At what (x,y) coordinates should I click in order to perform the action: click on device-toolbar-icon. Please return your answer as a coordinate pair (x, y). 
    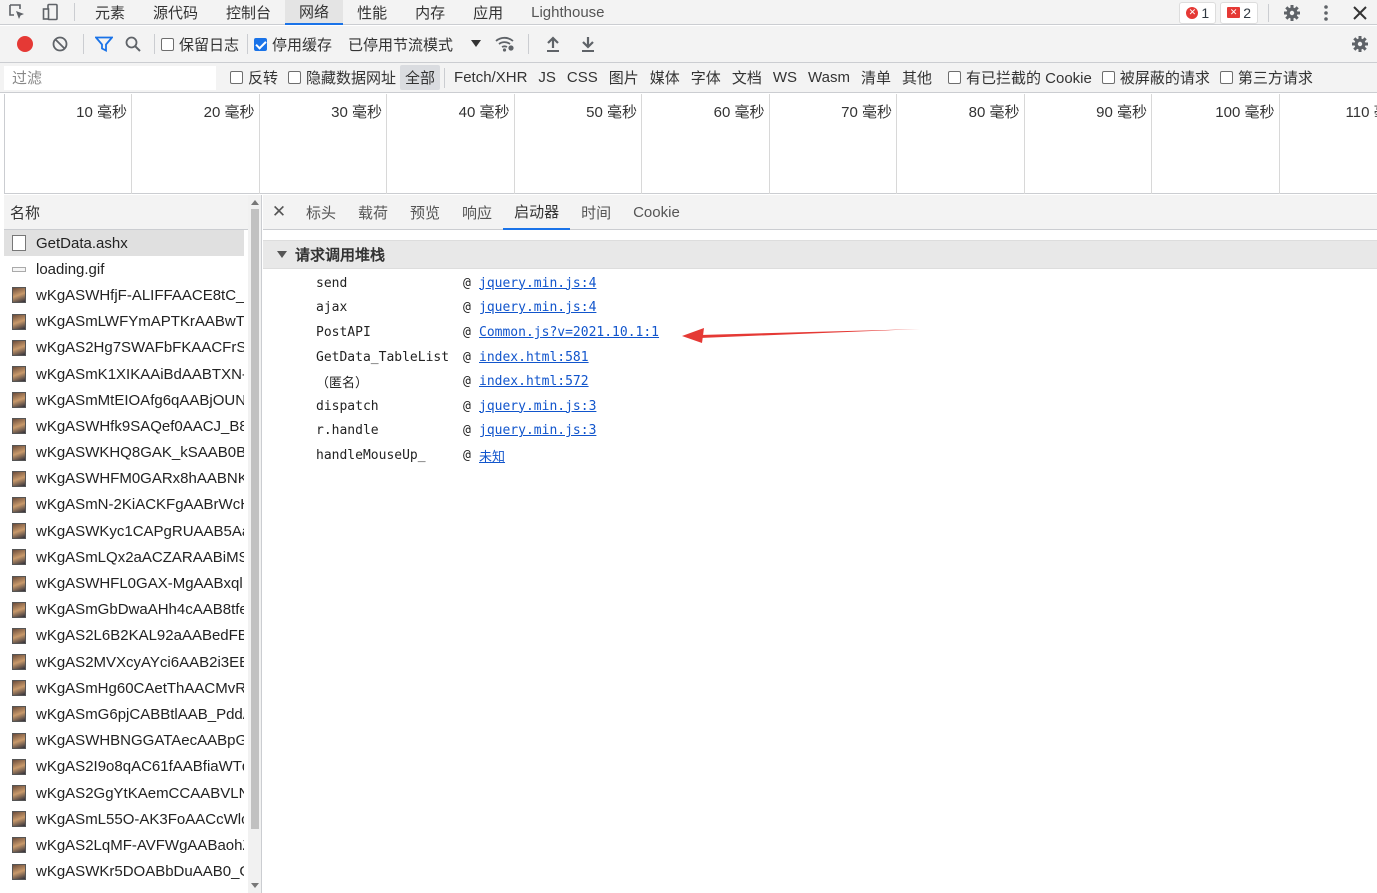
    Looking at the image, I should click on (51, 12).